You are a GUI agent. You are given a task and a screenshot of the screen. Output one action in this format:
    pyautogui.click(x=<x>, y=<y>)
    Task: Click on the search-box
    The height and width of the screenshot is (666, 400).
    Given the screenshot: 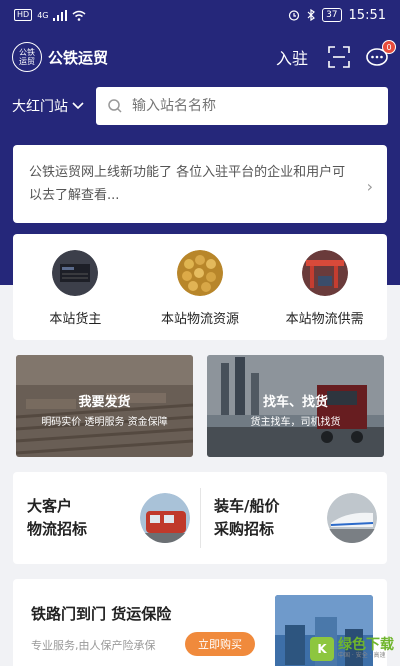 What is the action you would take?
    pyautogui.click(x=242, y=106)
    